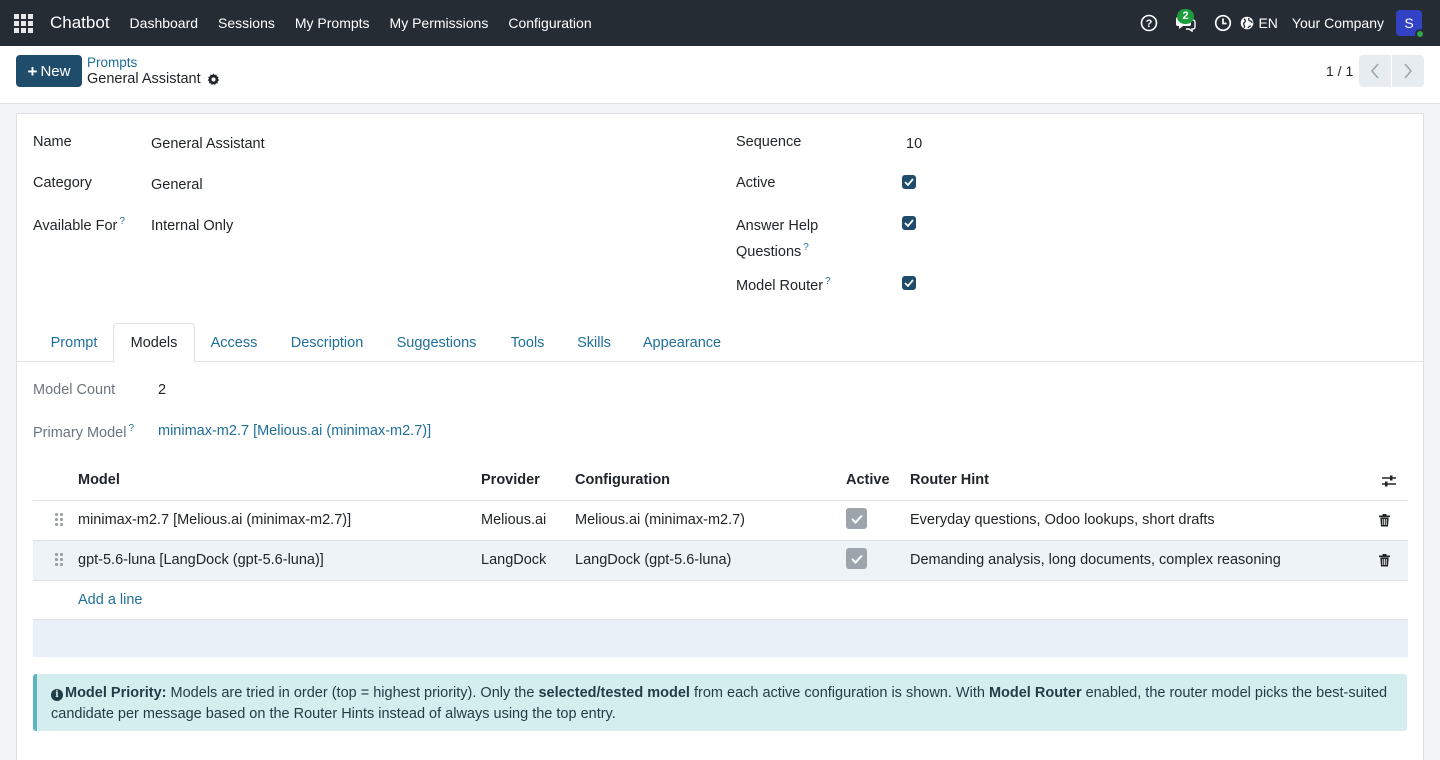  What do you see at coordinates (84, 432) in the screenshot?
I see `primary-model-label: Primary Model?` at bounding box center [84, 432].